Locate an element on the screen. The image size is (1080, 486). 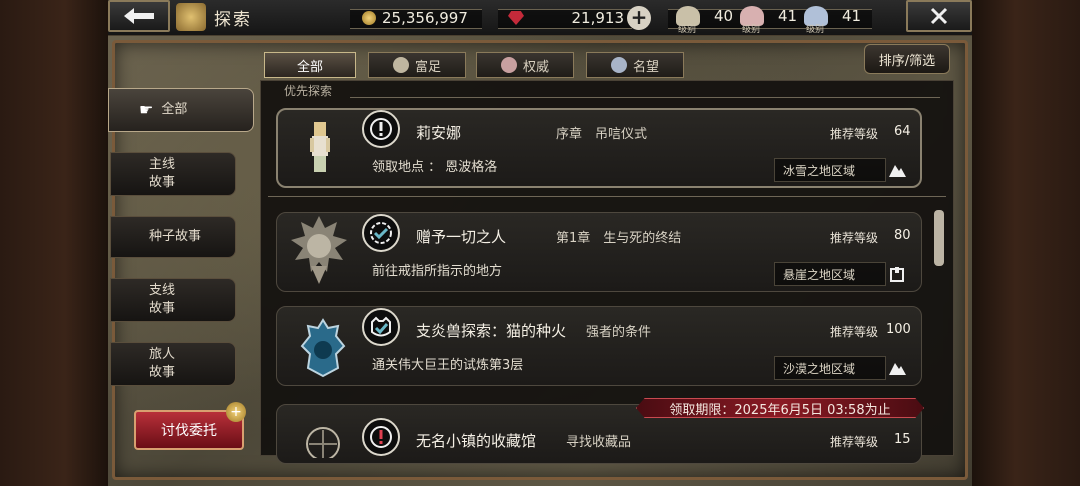
exclamation-emblem is located at coordinates (381, 129).